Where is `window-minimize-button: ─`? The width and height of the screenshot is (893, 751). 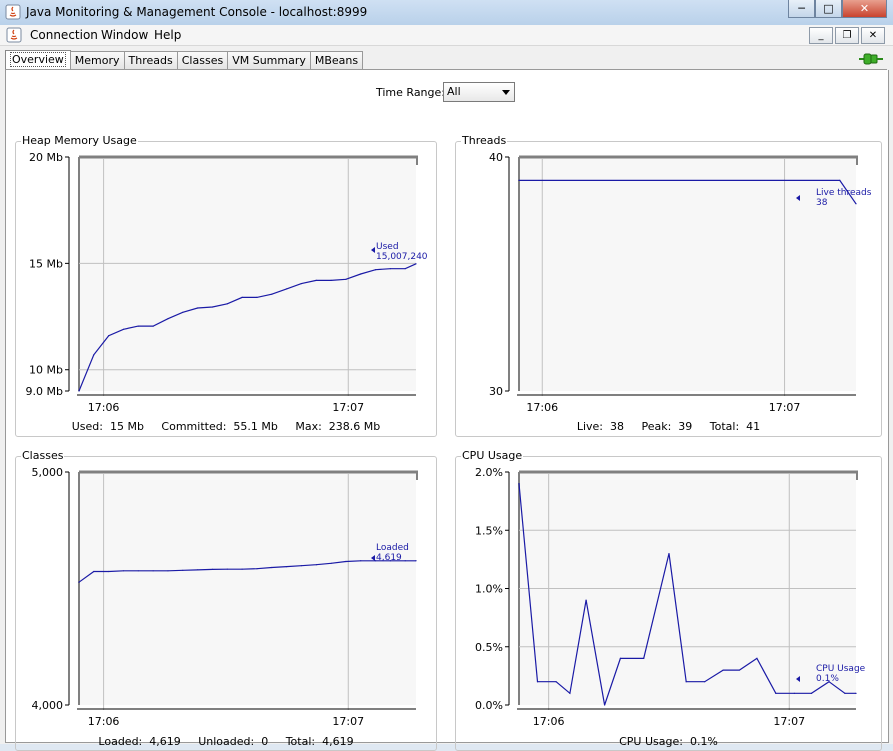
window-minimize-button: ─ is located at coordinates (801, 9).